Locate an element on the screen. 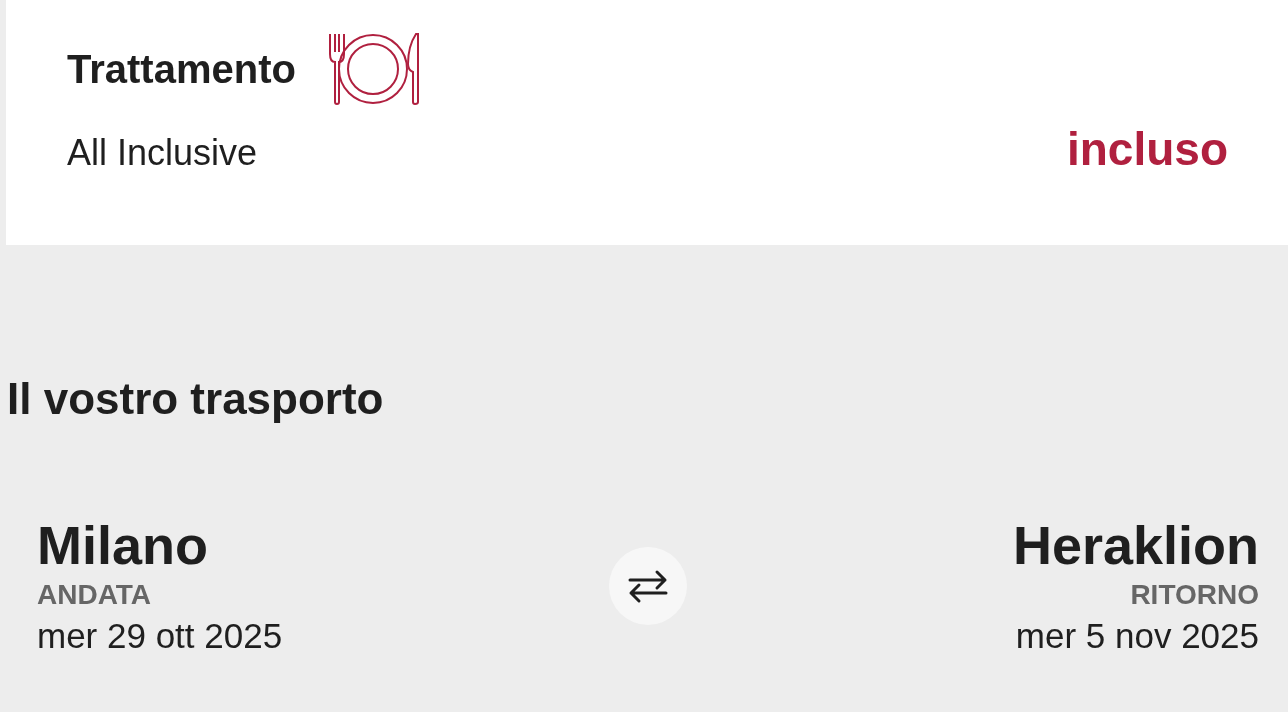 This screenshot has width=1288, height=712. swap-icon is located at coordinates (647, 586).